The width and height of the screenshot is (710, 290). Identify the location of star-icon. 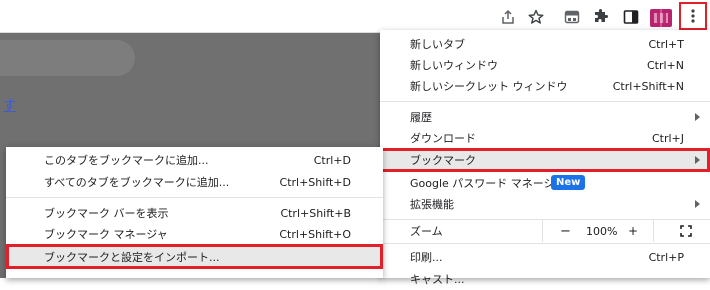
(536, 17).